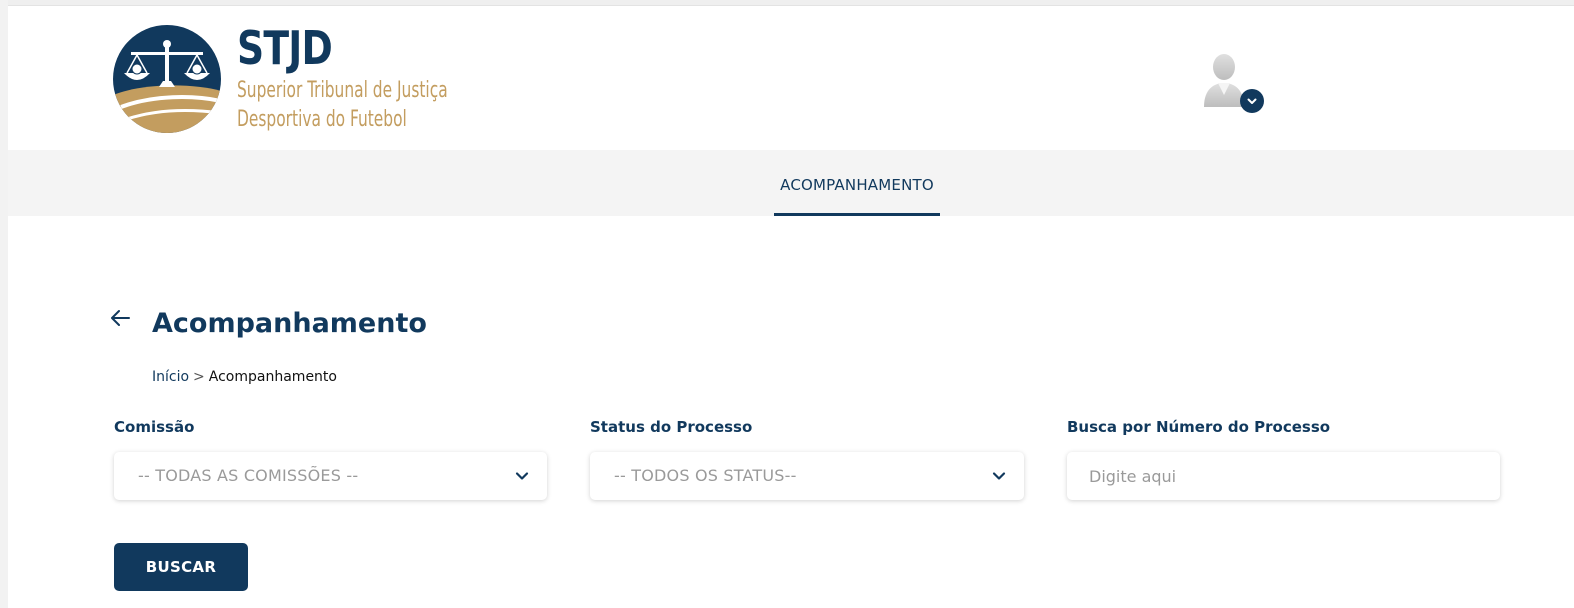  Describe the element at coordinates (322, 119) in the screenshot. I see `brand-subtitle-line-2: Desportiva do Futebol` at that location.